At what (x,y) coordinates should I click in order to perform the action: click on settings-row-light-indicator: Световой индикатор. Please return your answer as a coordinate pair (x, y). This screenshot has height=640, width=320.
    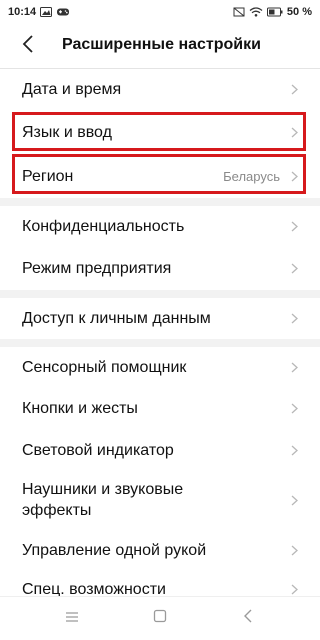
    Looking at the image, I should click on (160, 450).